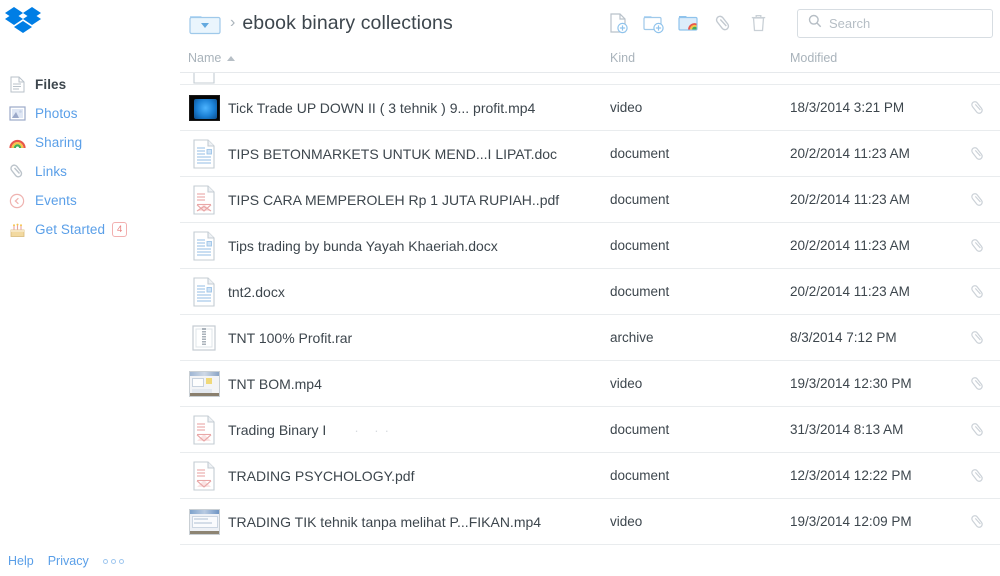 This screenshot has height=576, width=1000. What do you see at coordinates (205, 23) in the screenshot?
I see `folder-dropdown-icon` at bounding box center [205, 23].